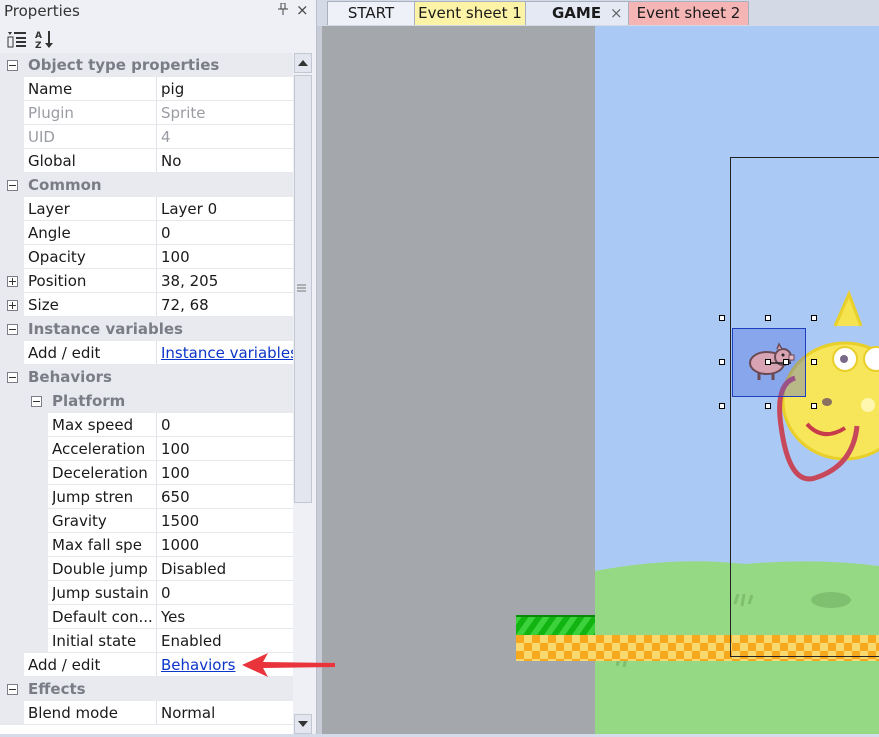 This screenshot has width=879, height=737. Describe the element at coordinates (470, 13) in the screenshot. I see `tab-event-sheet-1: Event sheet 1` at that location.